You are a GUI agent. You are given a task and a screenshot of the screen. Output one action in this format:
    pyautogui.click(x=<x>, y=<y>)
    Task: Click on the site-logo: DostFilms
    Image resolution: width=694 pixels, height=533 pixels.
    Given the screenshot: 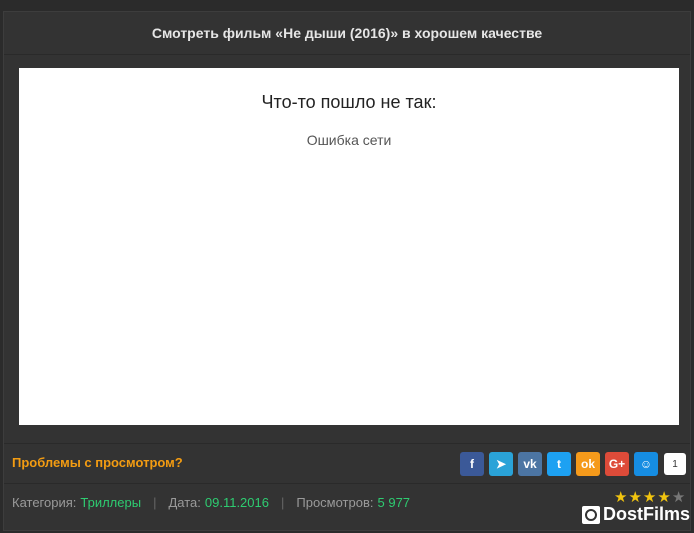 What is the action you would take?
    pyautogui.click(x=636, y=514)
    